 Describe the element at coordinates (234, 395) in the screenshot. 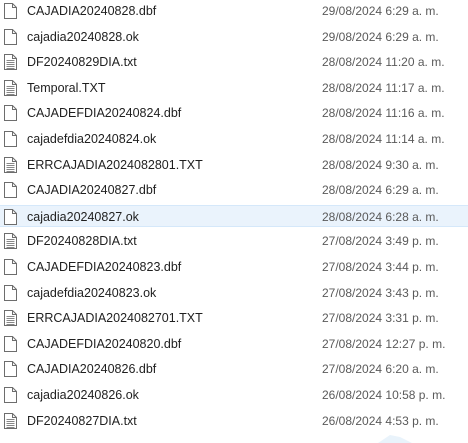

I see `file-row: cajadia20240826.ok 26/08/2024 10:58 p. m.` at that location.